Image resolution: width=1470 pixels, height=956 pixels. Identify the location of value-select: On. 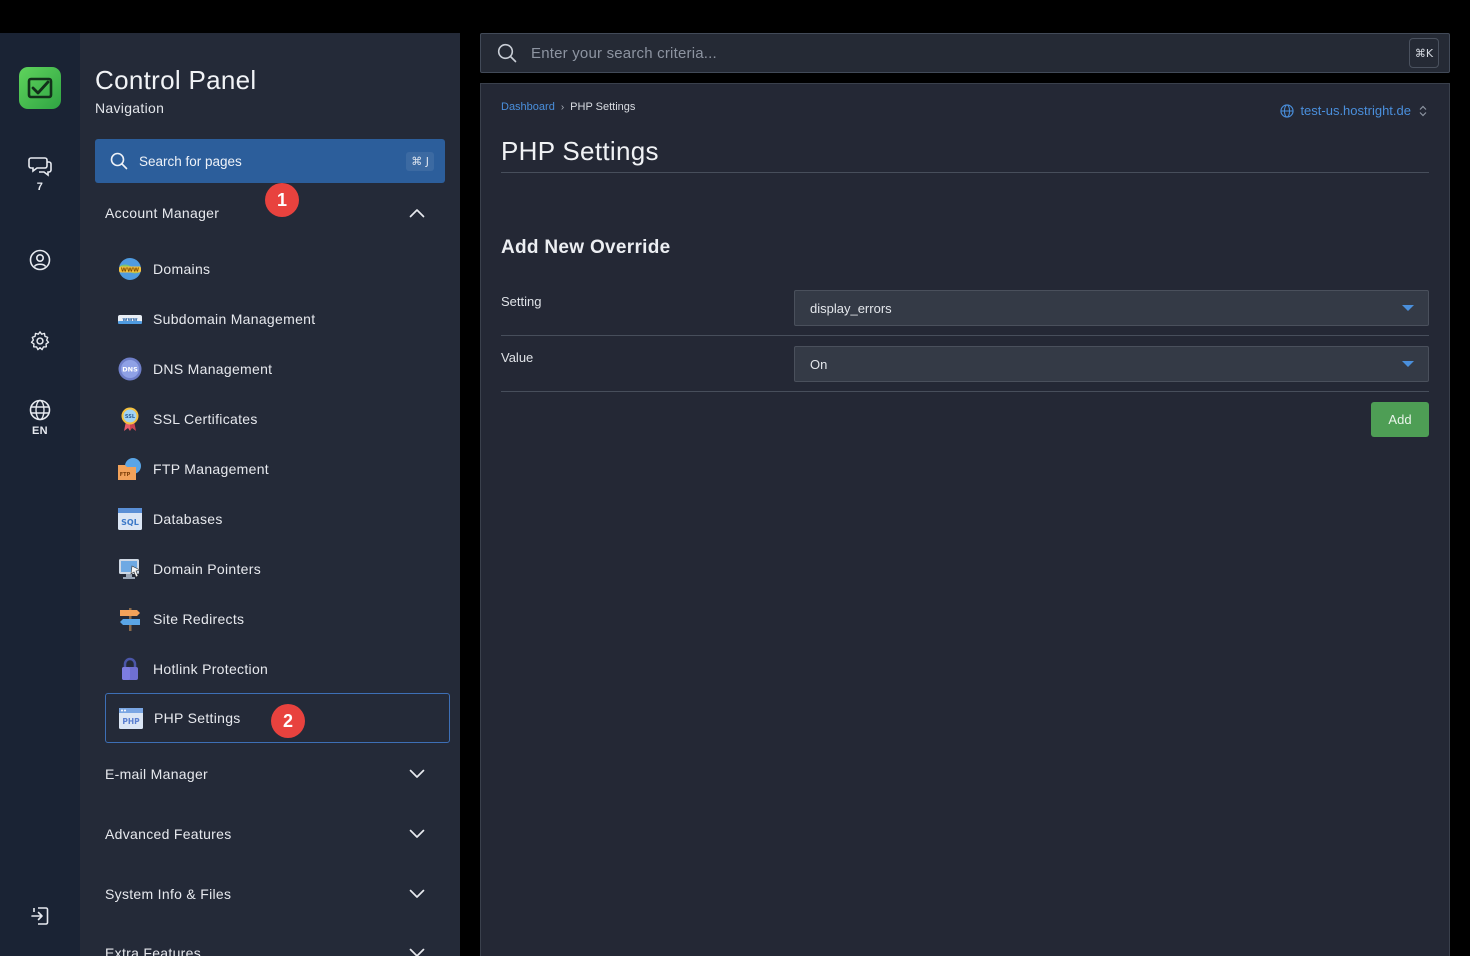
(1111, 364).